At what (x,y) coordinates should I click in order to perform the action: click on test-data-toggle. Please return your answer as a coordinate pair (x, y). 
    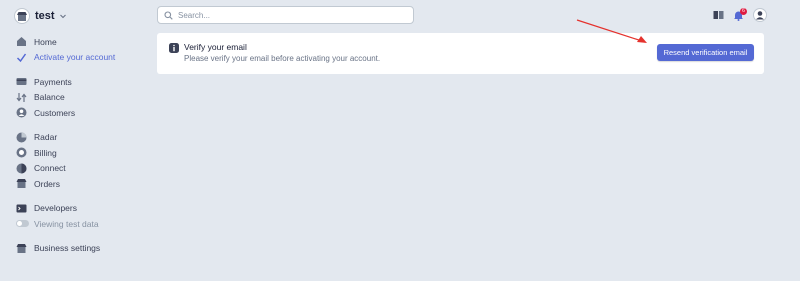
    Looking at the image, I should click on (22, 224).